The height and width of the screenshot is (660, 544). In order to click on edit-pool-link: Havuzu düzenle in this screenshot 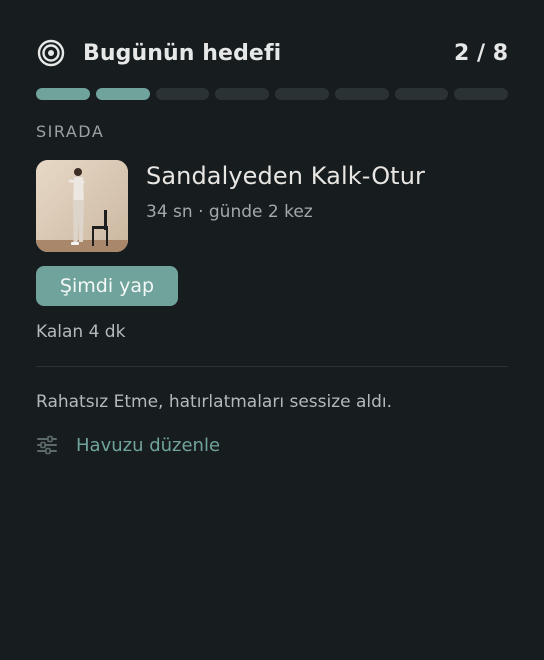, I will do `click(128, 445)`.